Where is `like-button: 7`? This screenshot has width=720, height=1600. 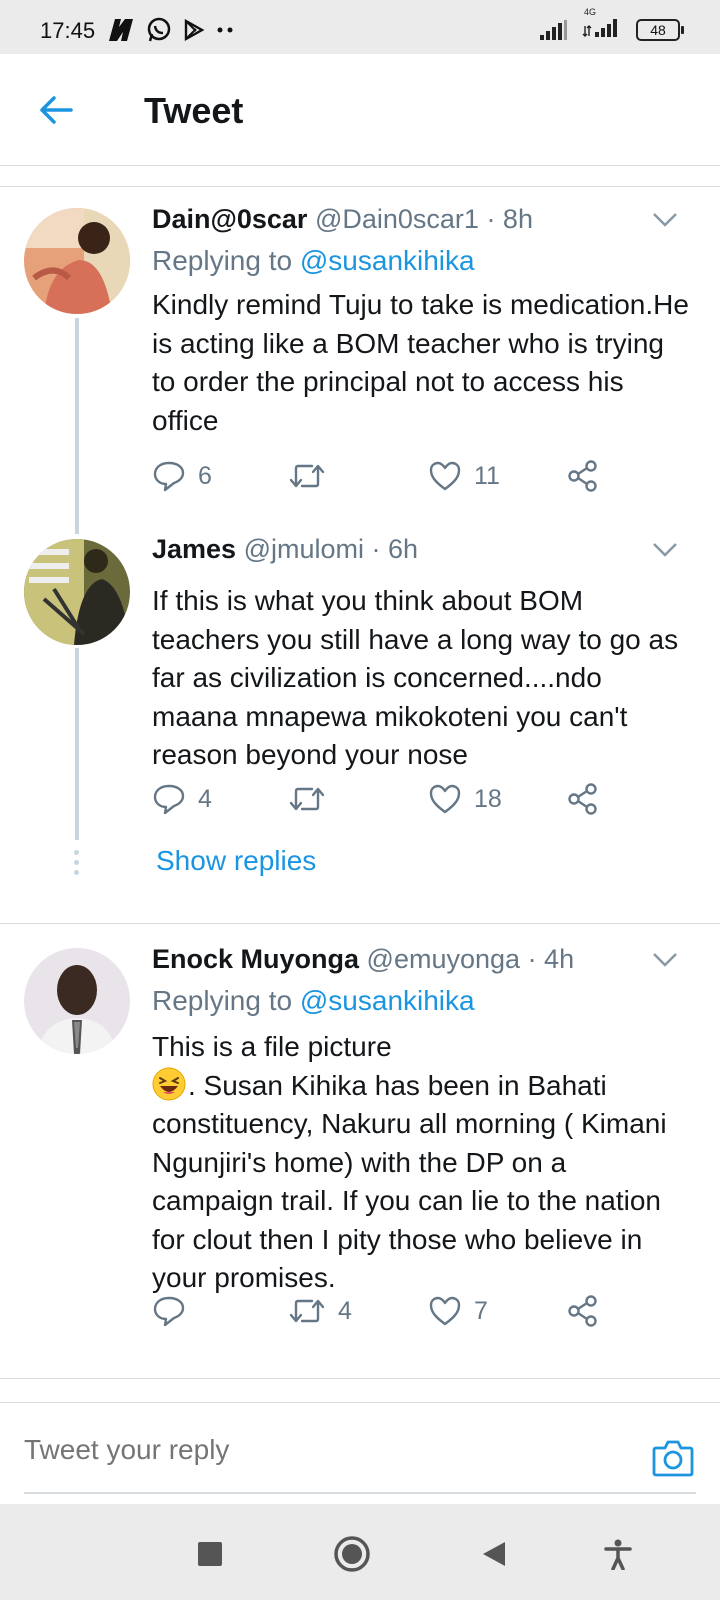 like-button: 7 is located at coordinates (458, 1311).